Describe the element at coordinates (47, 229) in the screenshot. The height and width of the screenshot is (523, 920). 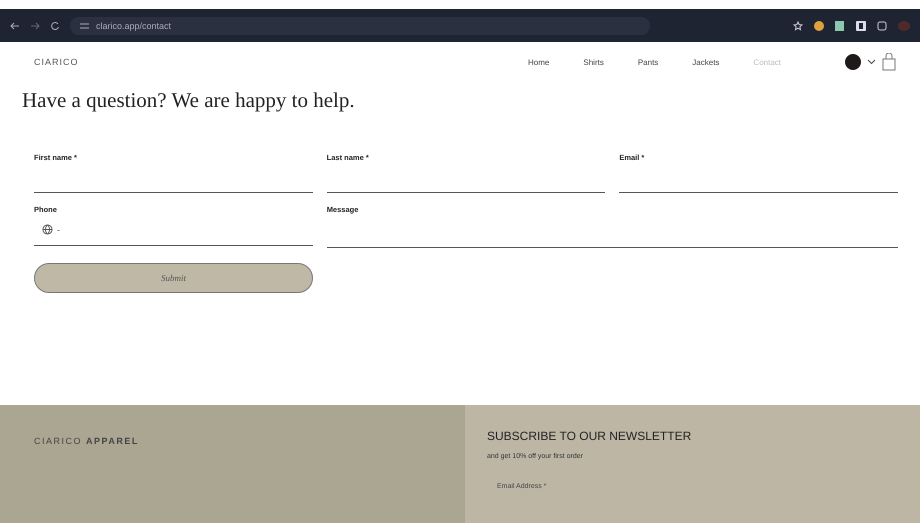
I see `globe-icon` at that location.